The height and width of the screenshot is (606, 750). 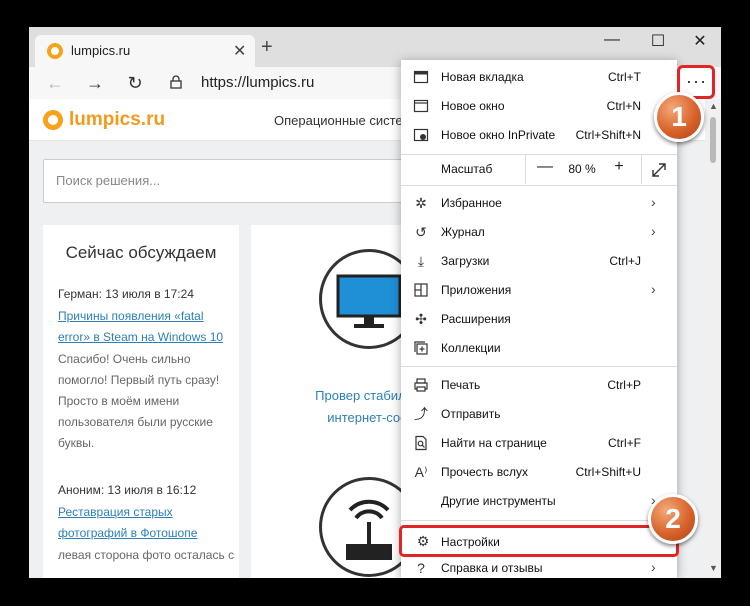 What do you see at coordinates (658, 41) in the screenshot?
I see `maximize-button: ☐` at bounding box center [658, 41].